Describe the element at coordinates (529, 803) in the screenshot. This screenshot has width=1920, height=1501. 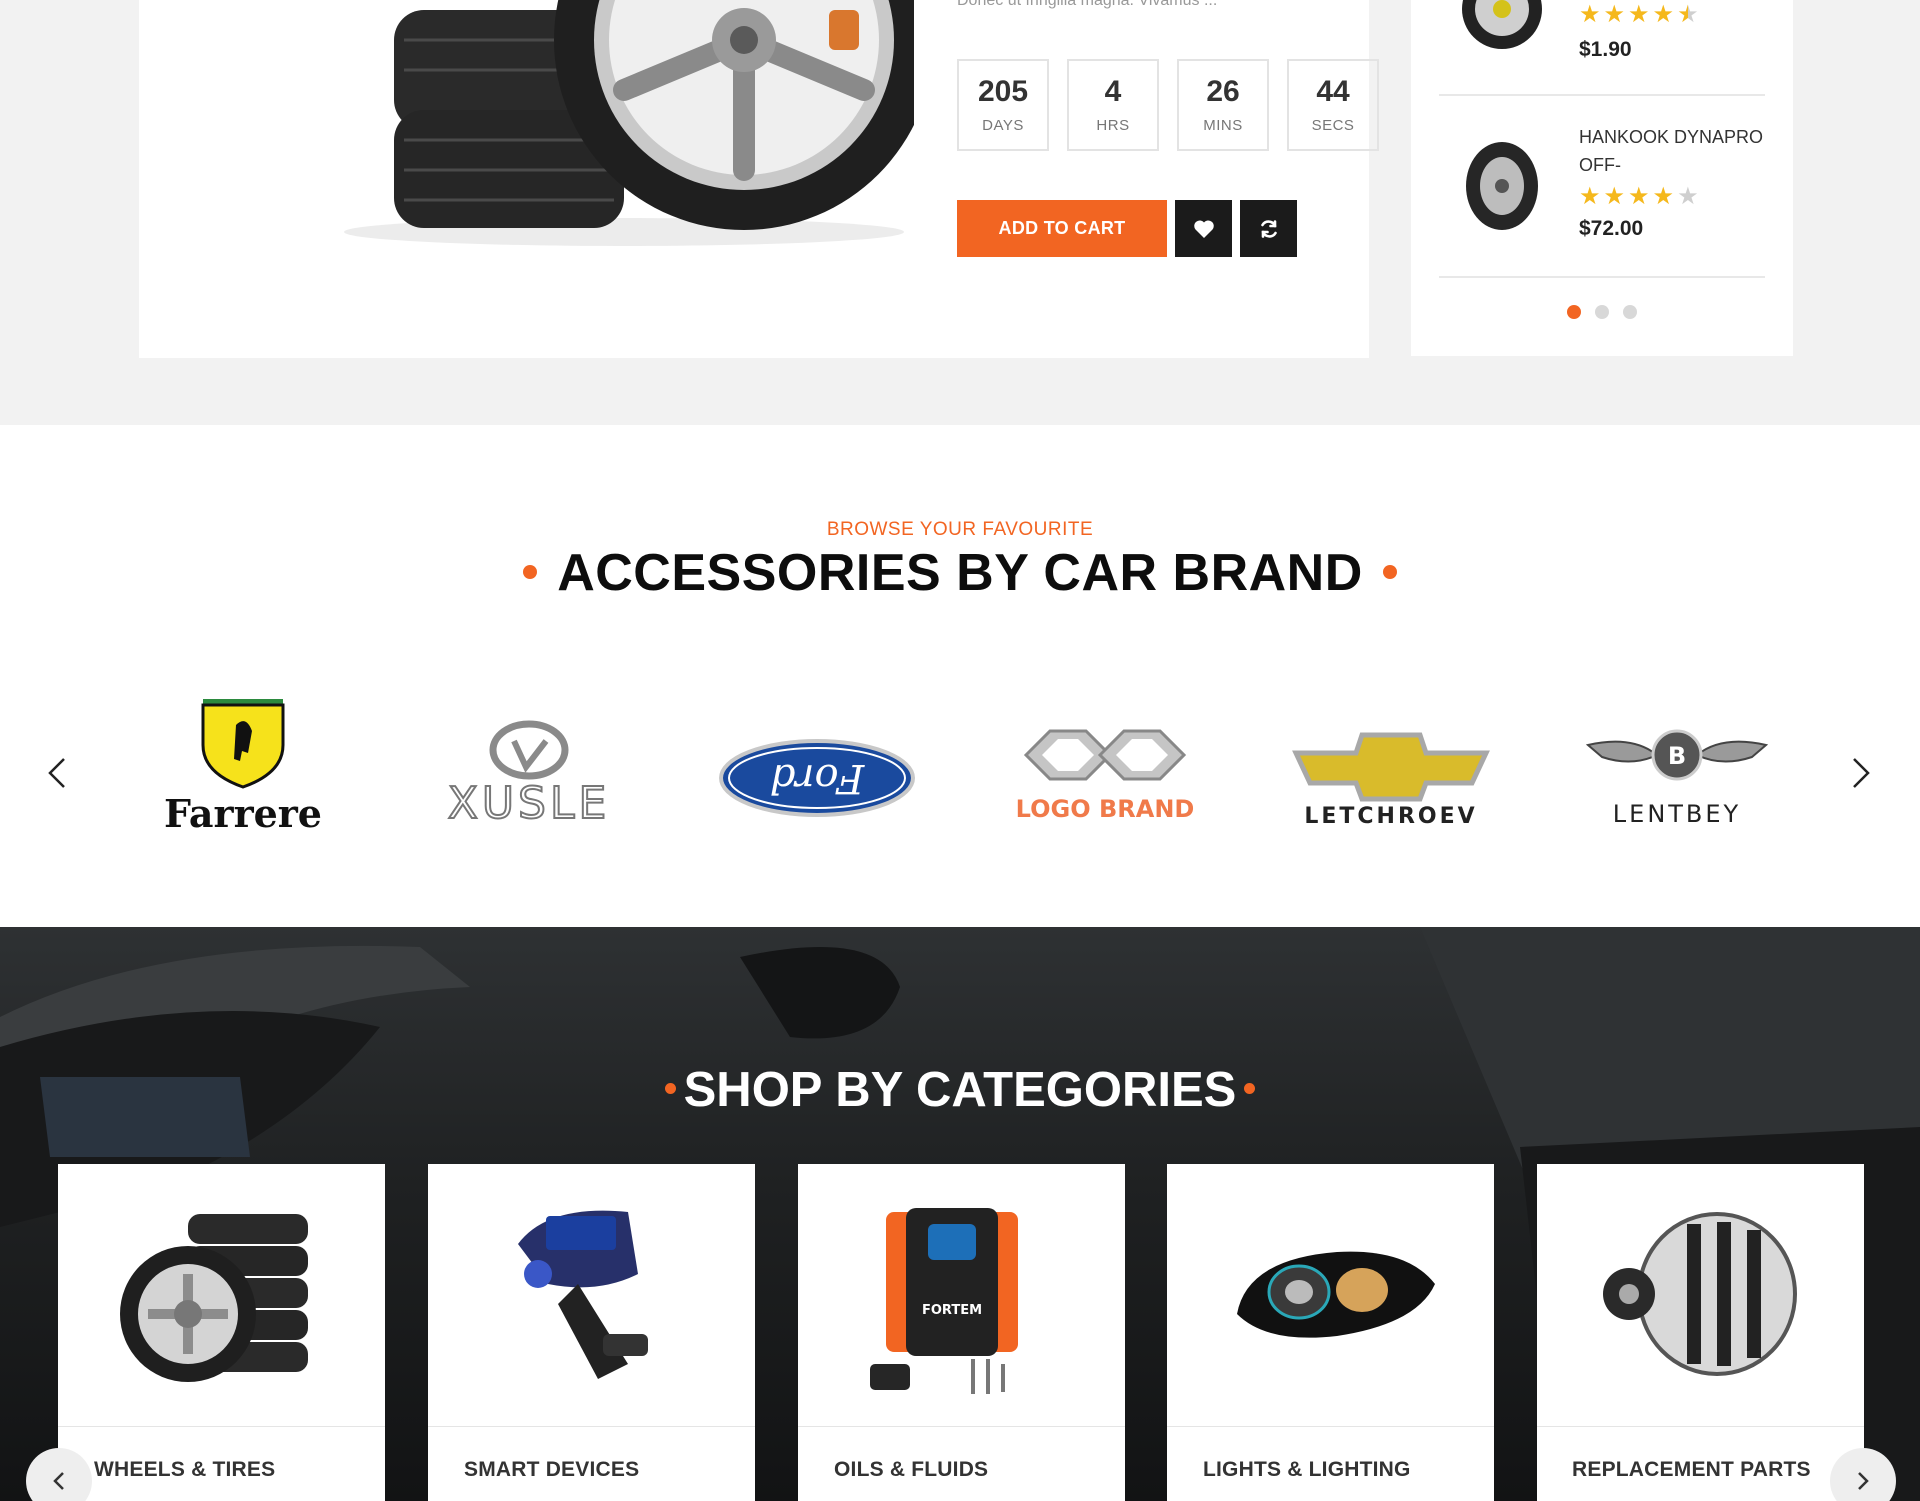
I see `brand-logo-text: XUSLE` at that location.